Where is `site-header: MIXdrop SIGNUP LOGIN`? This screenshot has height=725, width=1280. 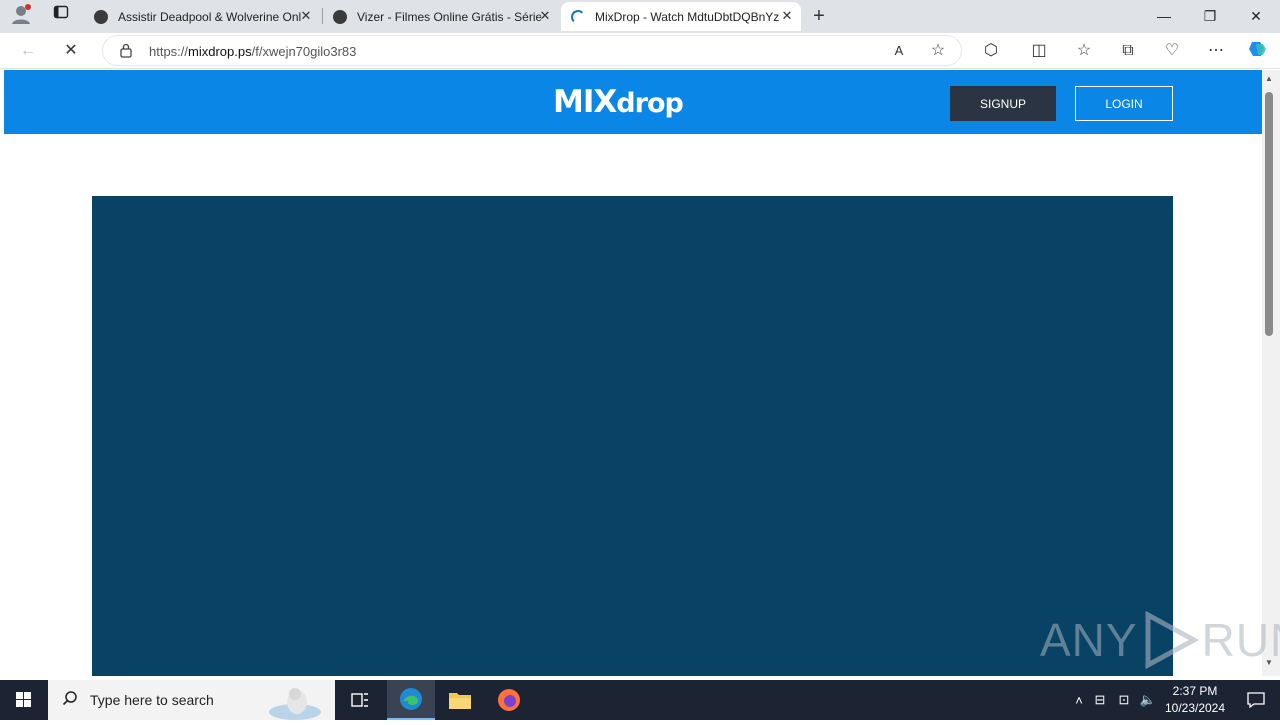
site-header: MIXdrop SIGNUP LOGIN is located at coordinates (633, 102).